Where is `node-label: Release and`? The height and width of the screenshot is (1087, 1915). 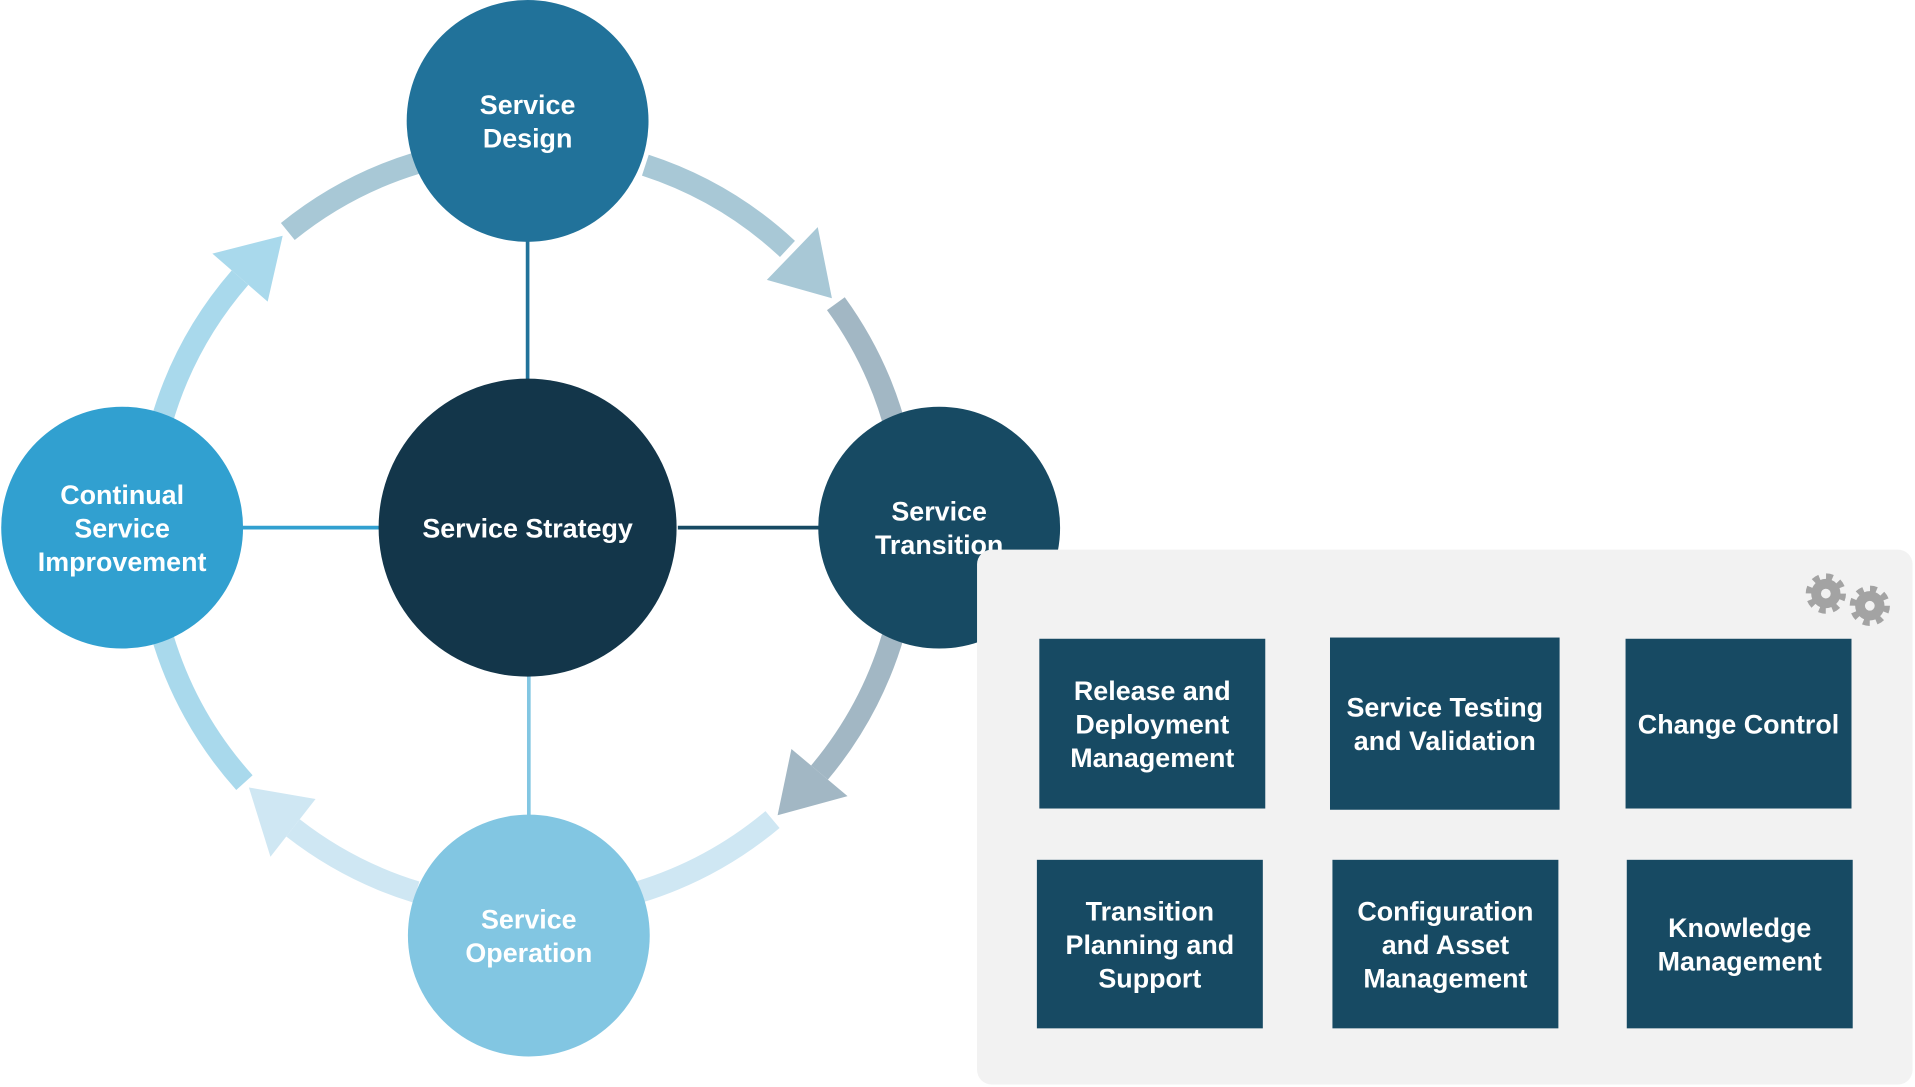 node-label: Release and is located at coordinates (1152, 691).